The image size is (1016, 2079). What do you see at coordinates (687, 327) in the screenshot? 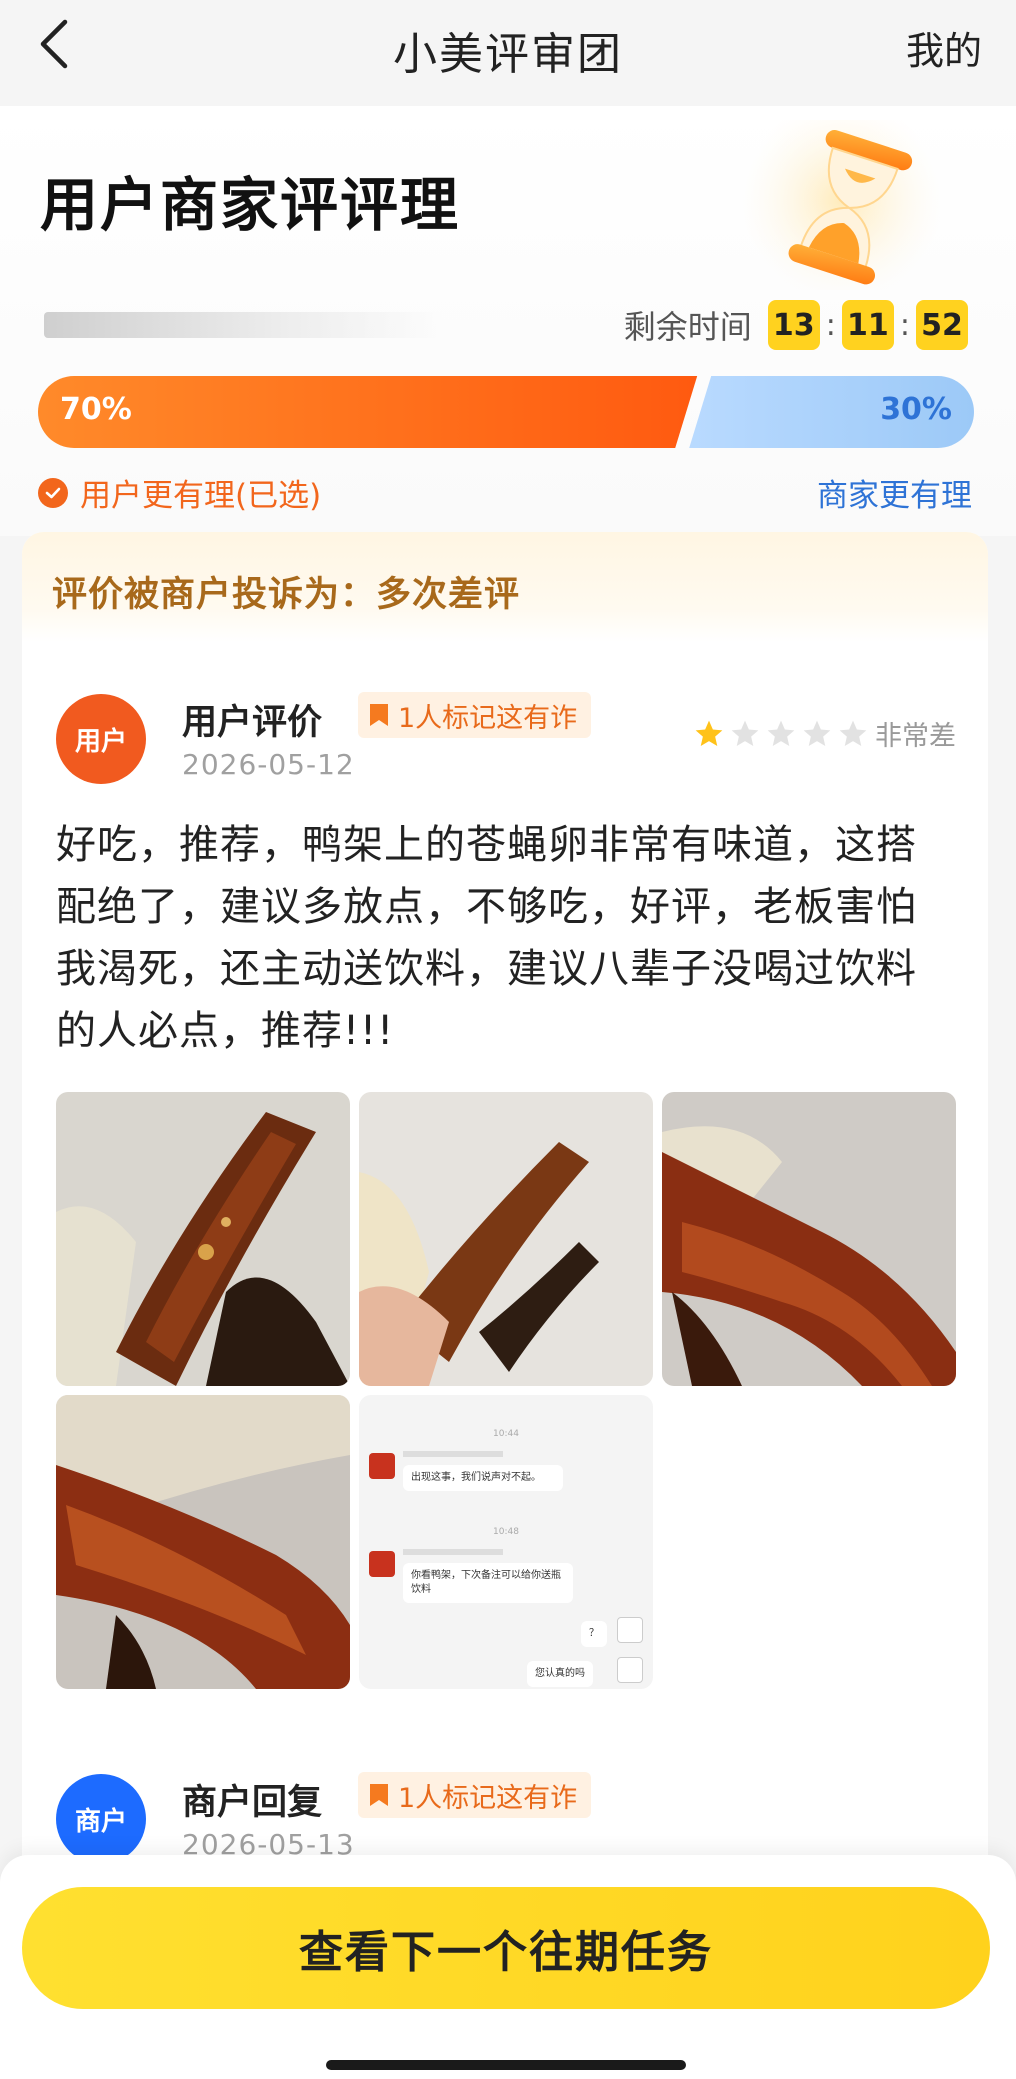
I see `countdown-label: 剩余时间` at bounding box center [687, 327].